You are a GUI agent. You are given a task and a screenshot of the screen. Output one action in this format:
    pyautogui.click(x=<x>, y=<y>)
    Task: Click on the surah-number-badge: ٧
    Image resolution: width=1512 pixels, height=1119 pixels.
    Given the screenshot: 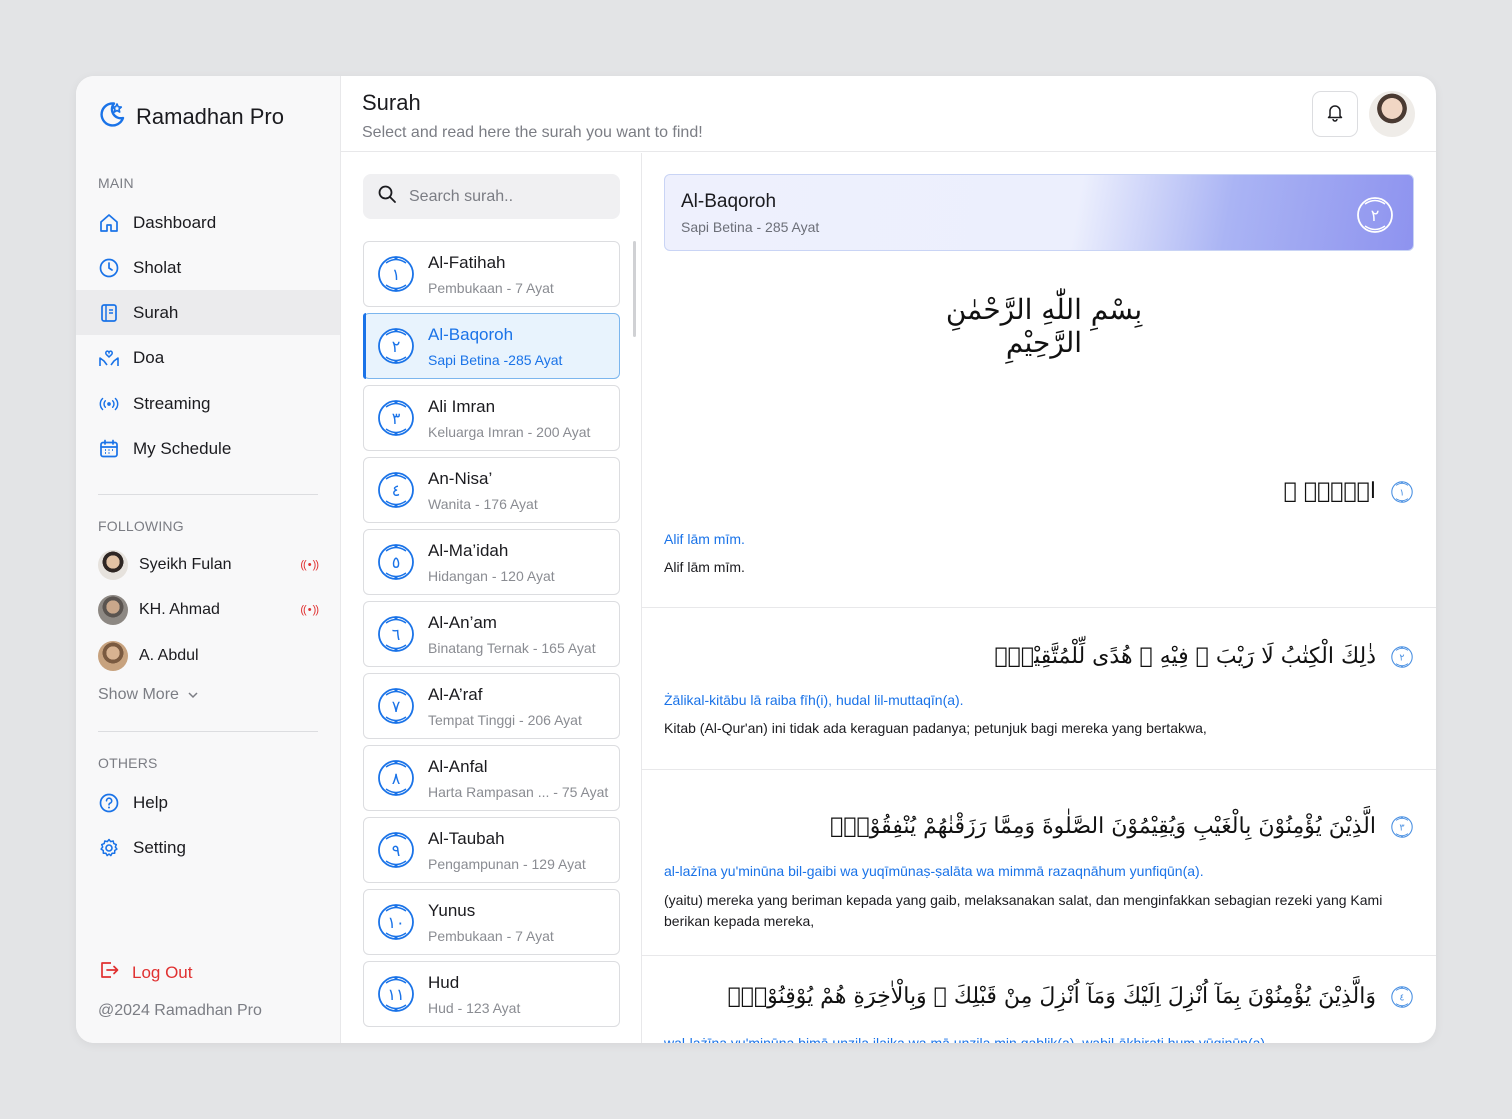 What is the action you would take?
    pyautogui.click(x=396, y=706)
    